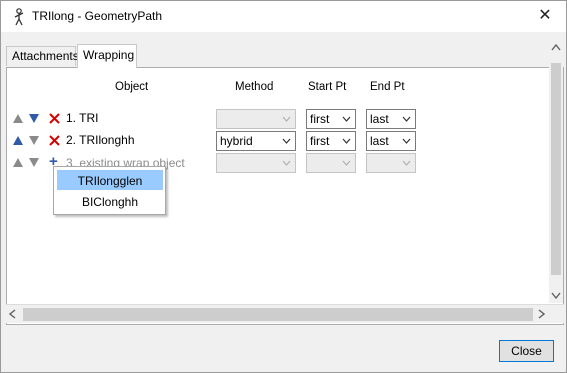 The width and height of the screenshot is (567, 373). Describe the element at coordinates (327, 87) in the screenshot. I see `column-header-start-pt: Start Pt` at that location.